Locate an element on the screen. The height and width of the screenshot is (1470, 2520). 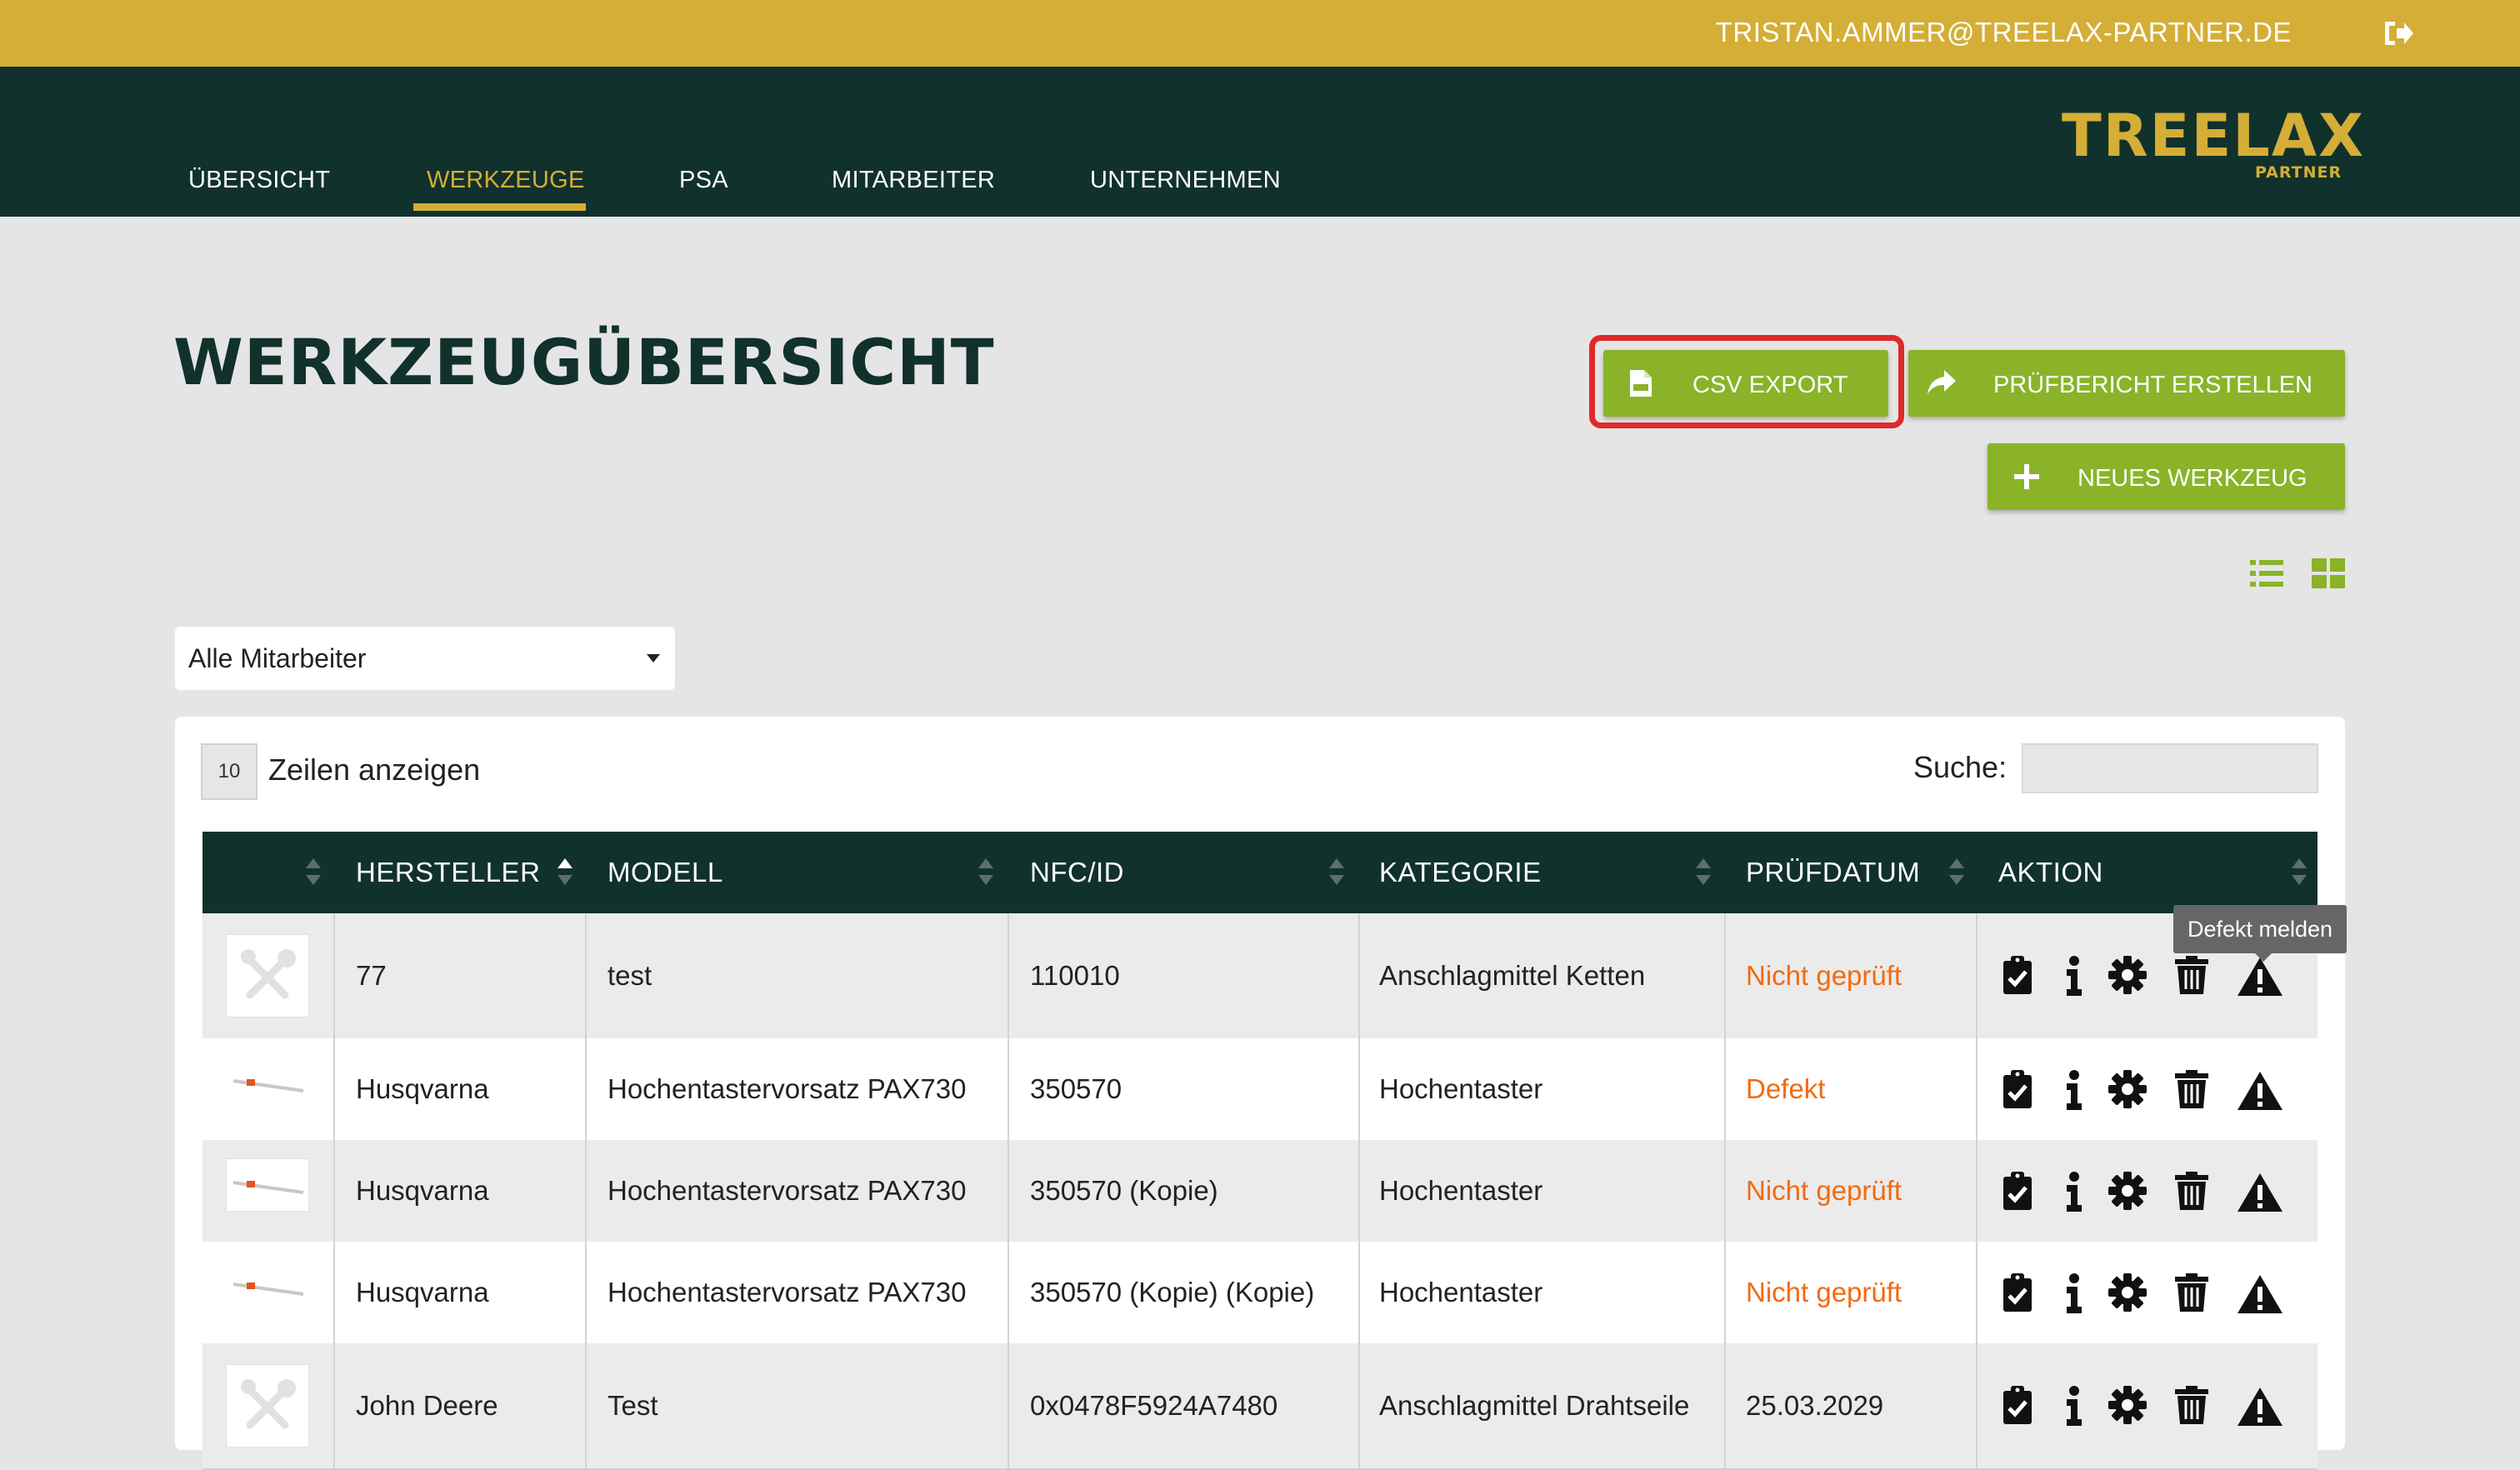
column-header-pruefdatum: PRÜFDATUM is located at coordinates (1833, 872).